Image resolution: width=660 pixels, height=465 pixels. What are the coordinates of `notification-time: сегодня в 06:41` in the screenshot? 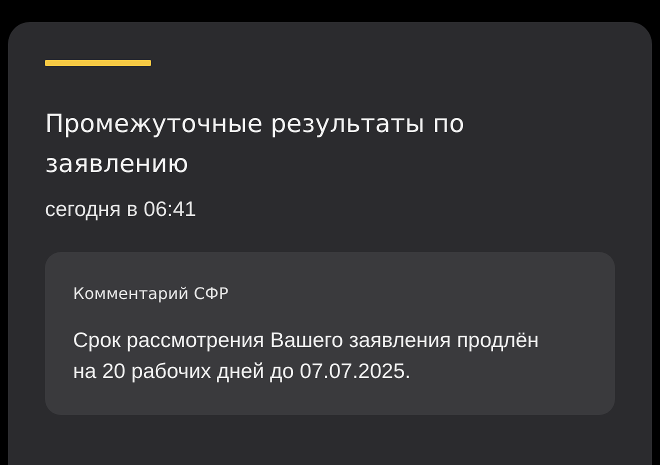 It's located at (121, 210).